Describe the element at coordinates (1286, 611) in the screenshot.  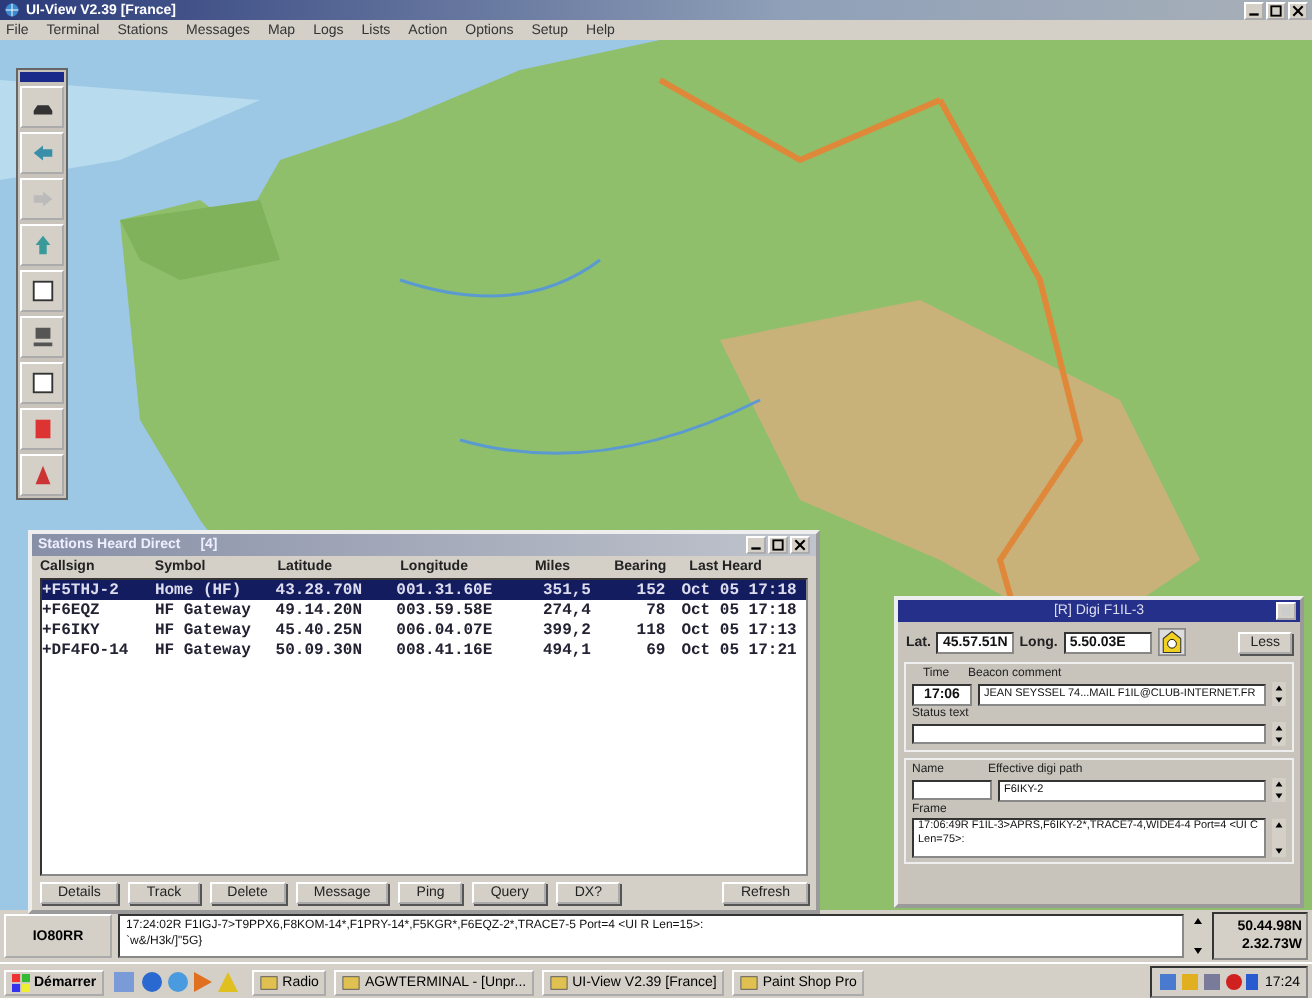
I see `square-icon` at that location.